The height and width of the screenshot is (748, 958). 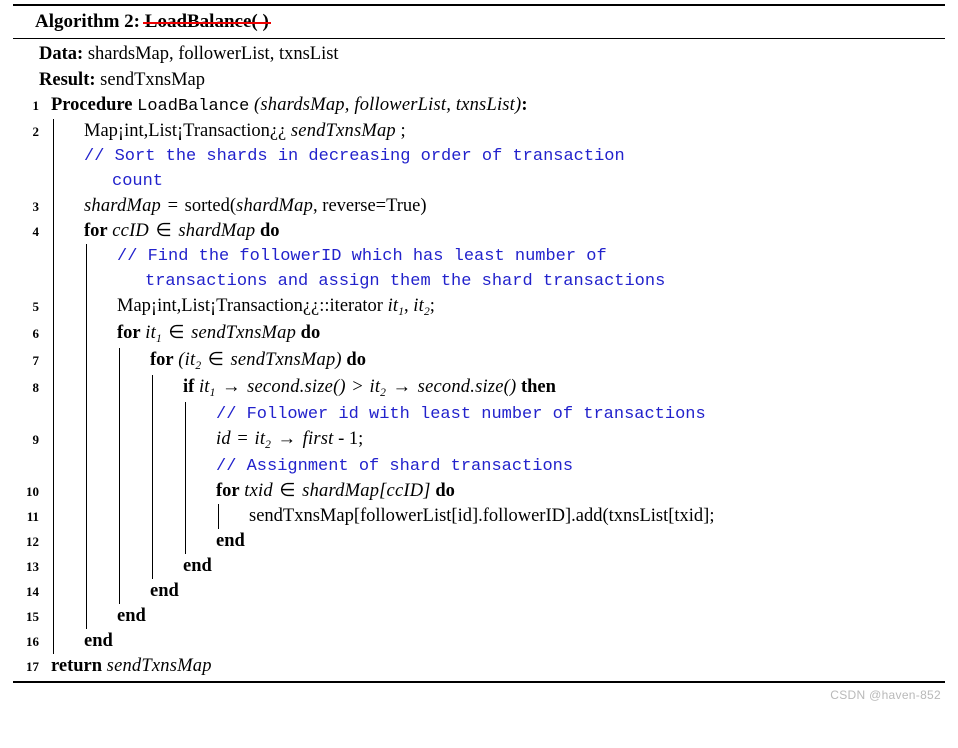 What do you see at coordinates (36, 231) in the screenshot?
I see `line-number: 4` at bounding box center [36, 231].